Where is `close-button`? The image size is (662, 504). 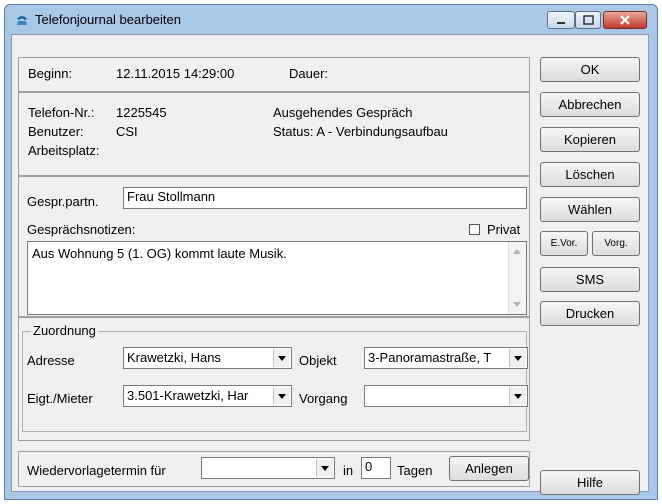
close-button is located at coordinates (625, 20).